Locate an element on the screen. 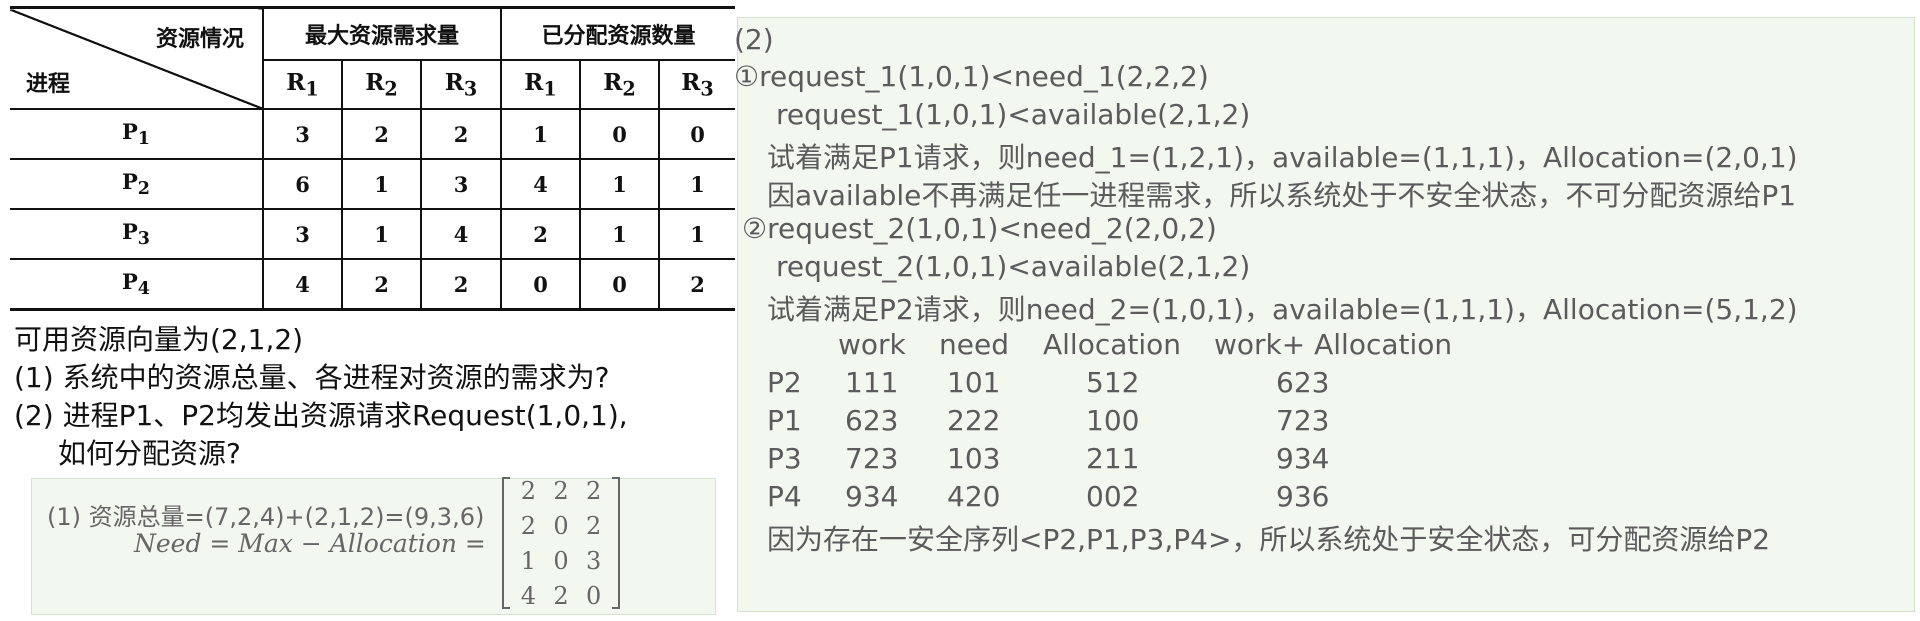 The image size is (1920, 621). corner-label-resources: 资源情况 is located at coordinates (199, 39).